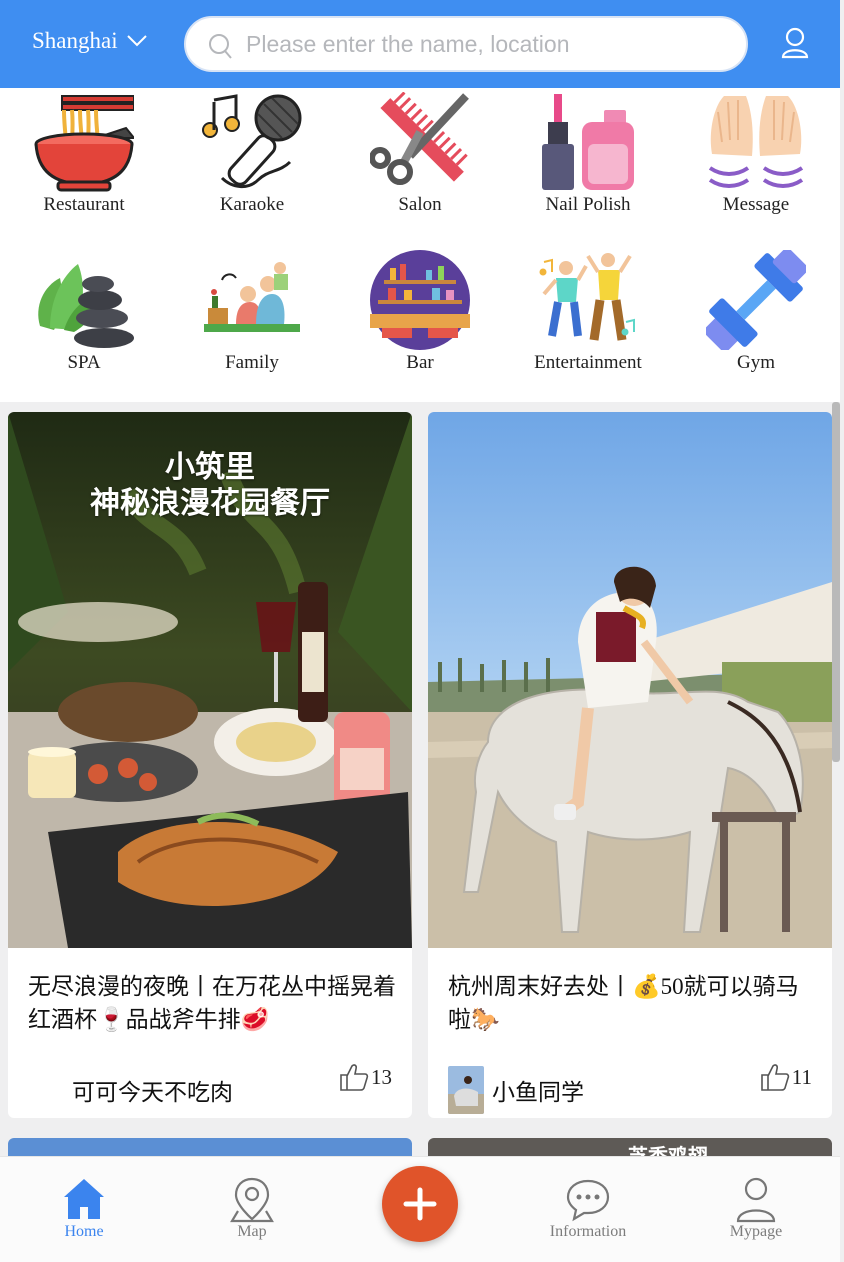  Describe the element at coordinates (623, 1003) in the screenshot. I see `post-title: 杭州周末好去处丨💰50就可以骑马啦🐎` at that location.